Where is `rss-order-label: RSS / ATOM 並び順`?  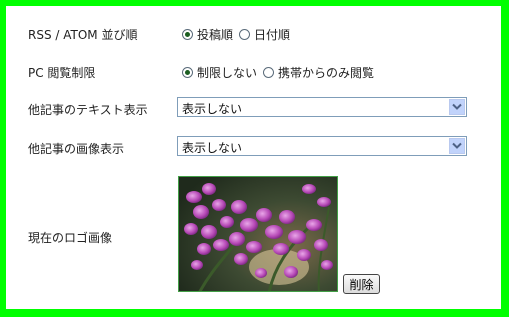 rss-order-label: RSS / ATOM 並び順 is located at coordinates (83, 35).